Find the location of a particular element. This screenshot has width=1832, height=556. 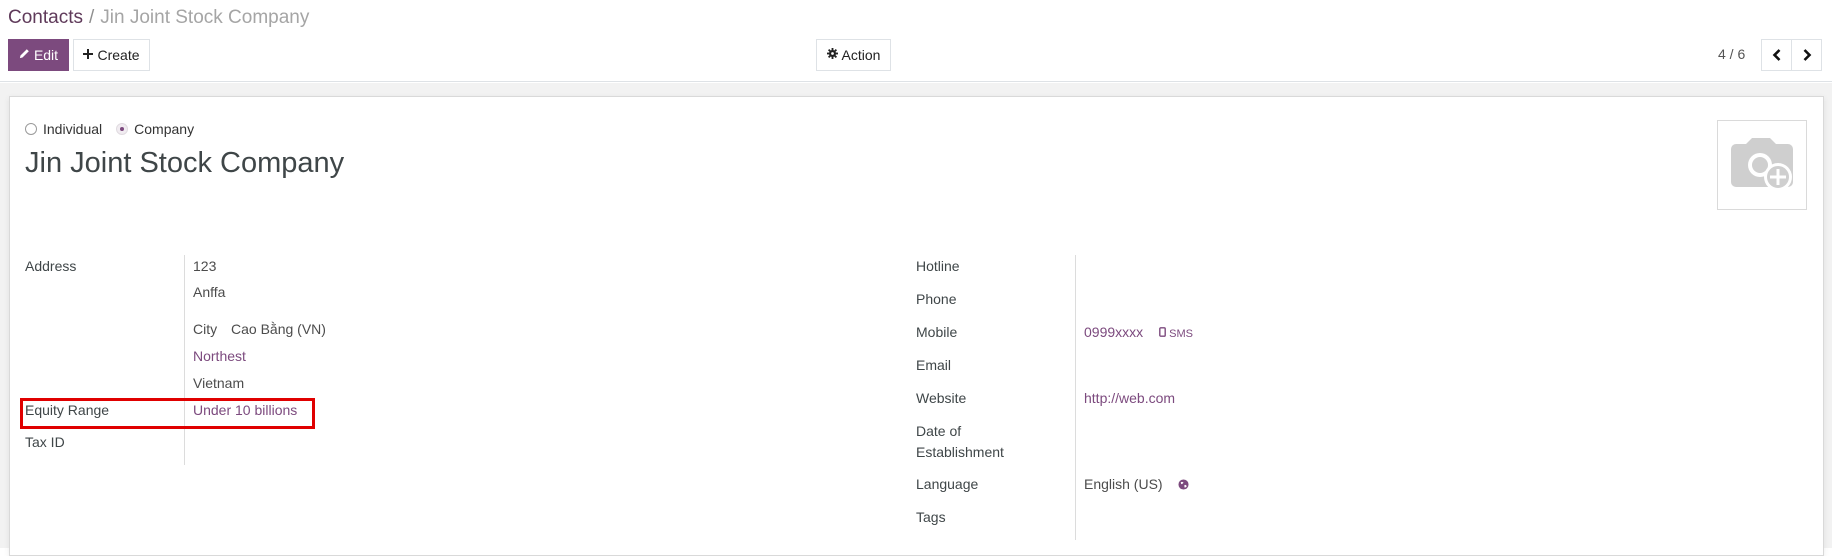

chevron-right-icon is located at coordinates (1807, 55).